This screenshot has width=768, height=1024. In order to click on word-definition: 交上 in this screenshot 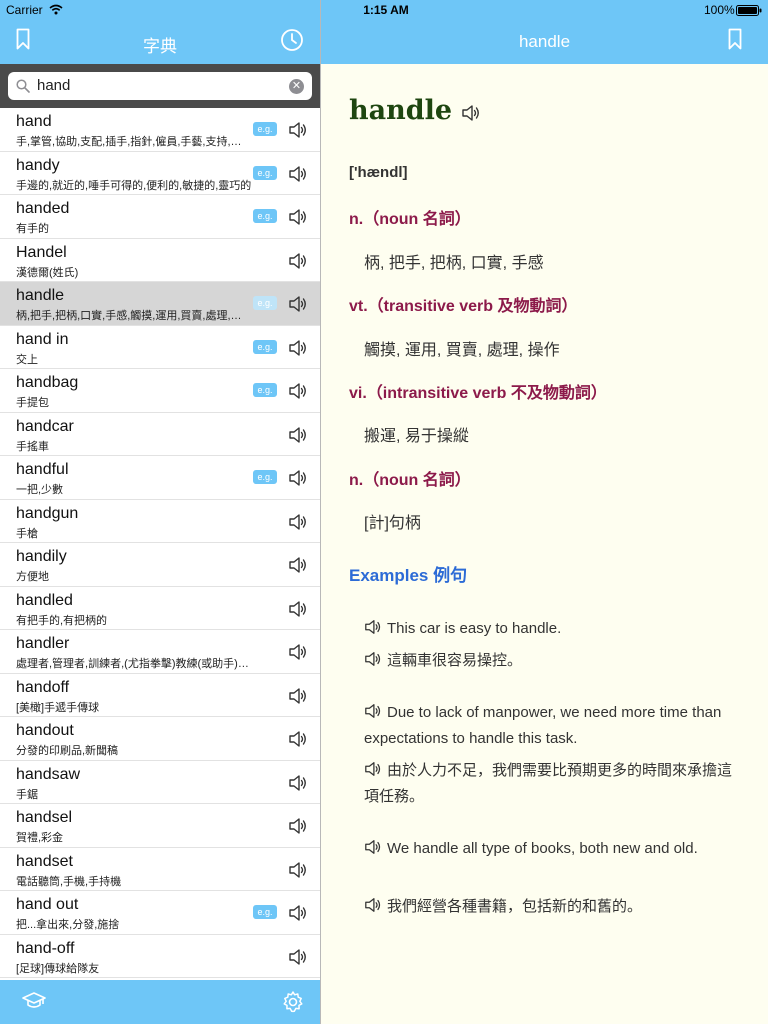, I will do `click(27, 359)`.